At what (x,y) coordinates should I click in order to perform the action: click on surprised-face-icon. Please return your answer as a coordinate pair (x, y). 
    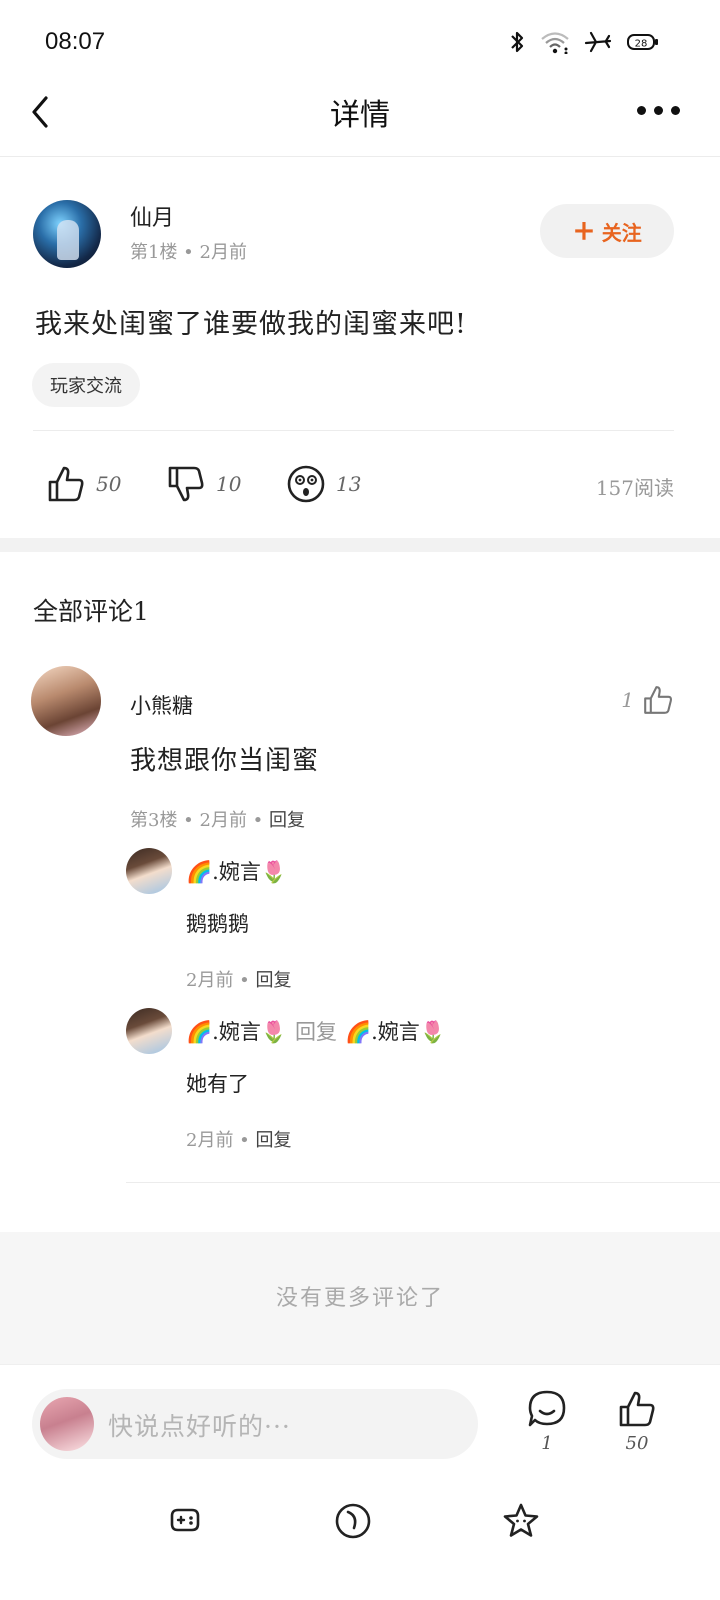
    Looking at the image, I should click on (306, 484).